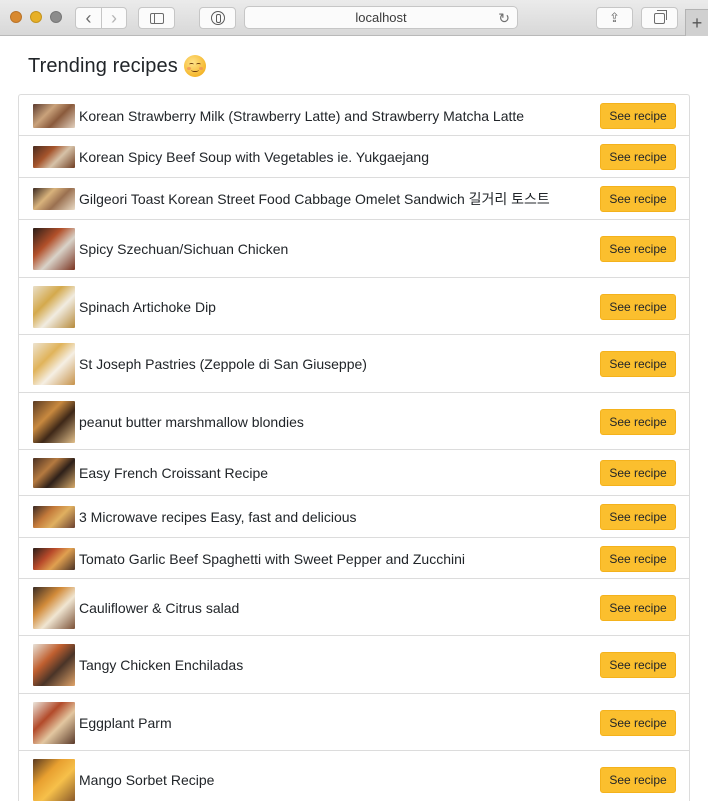  I want to click on recipe-row: Spinach Artichoke Dip See recipe, so click(354, 306).